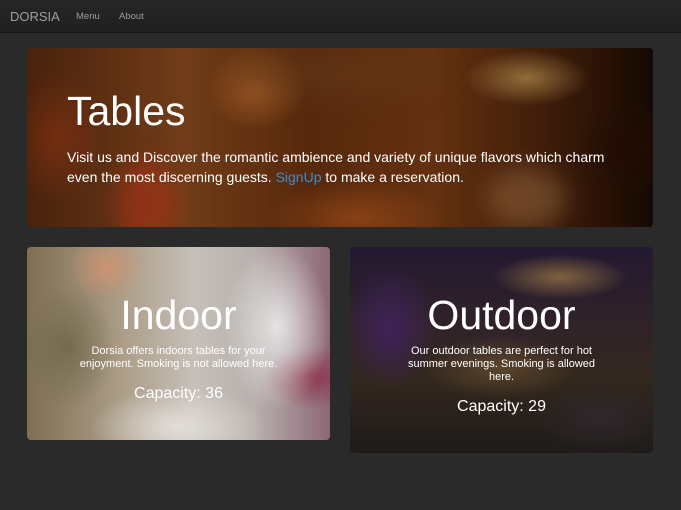  I want to click on nav-link-menu: Menu, so click(88, 16).